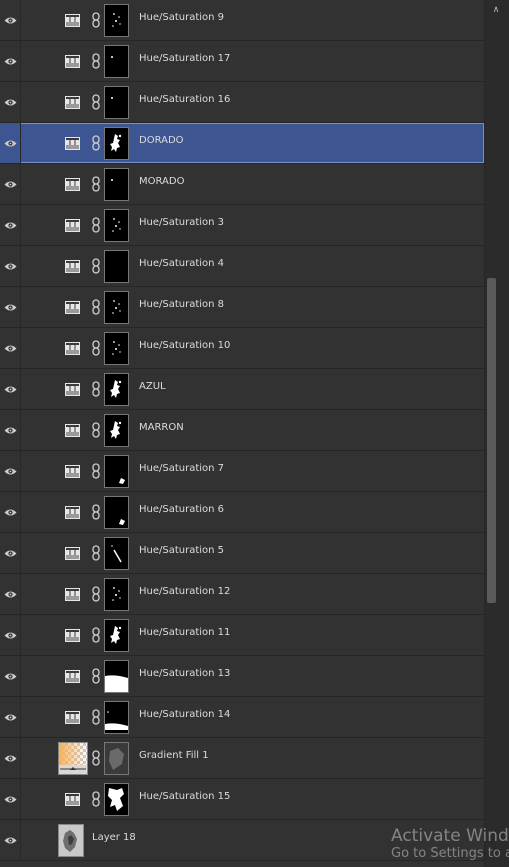 Image resolution: width=509 pixels, height=867 pixels. Describe the element at coordinates (242, 307) in the screenshot. I see `layer-row: Hue/Saturation 8` at that location.